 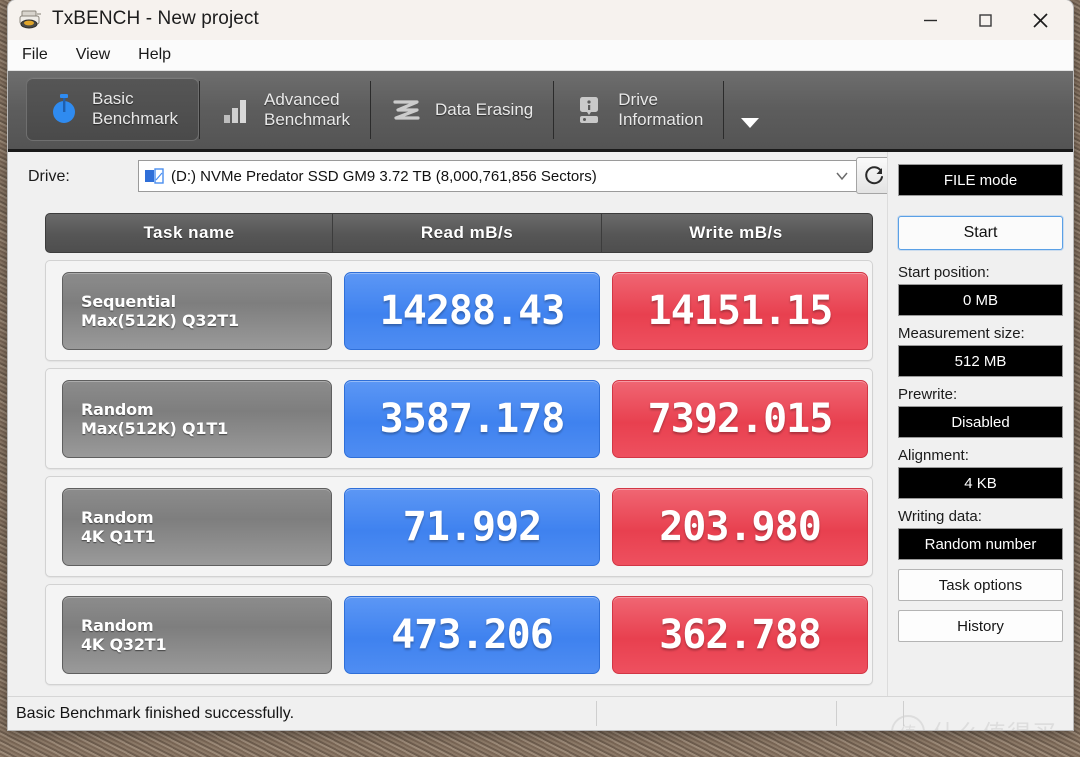 I want to click on stopwatch-icon, so click(x=64, y=109).